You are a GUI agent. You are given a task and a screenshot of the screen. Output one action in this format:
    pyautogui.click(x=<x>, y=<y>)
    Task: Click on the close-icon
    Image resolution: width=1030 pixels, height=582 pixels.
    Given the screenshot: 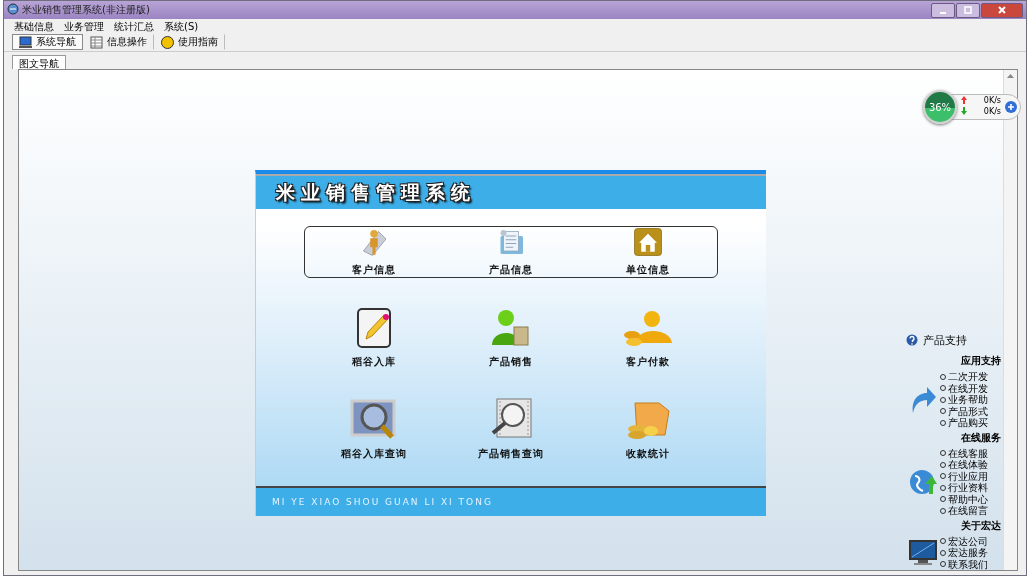 What is the action you would take?
    pyautogui.click(x=1002, y=10)
    